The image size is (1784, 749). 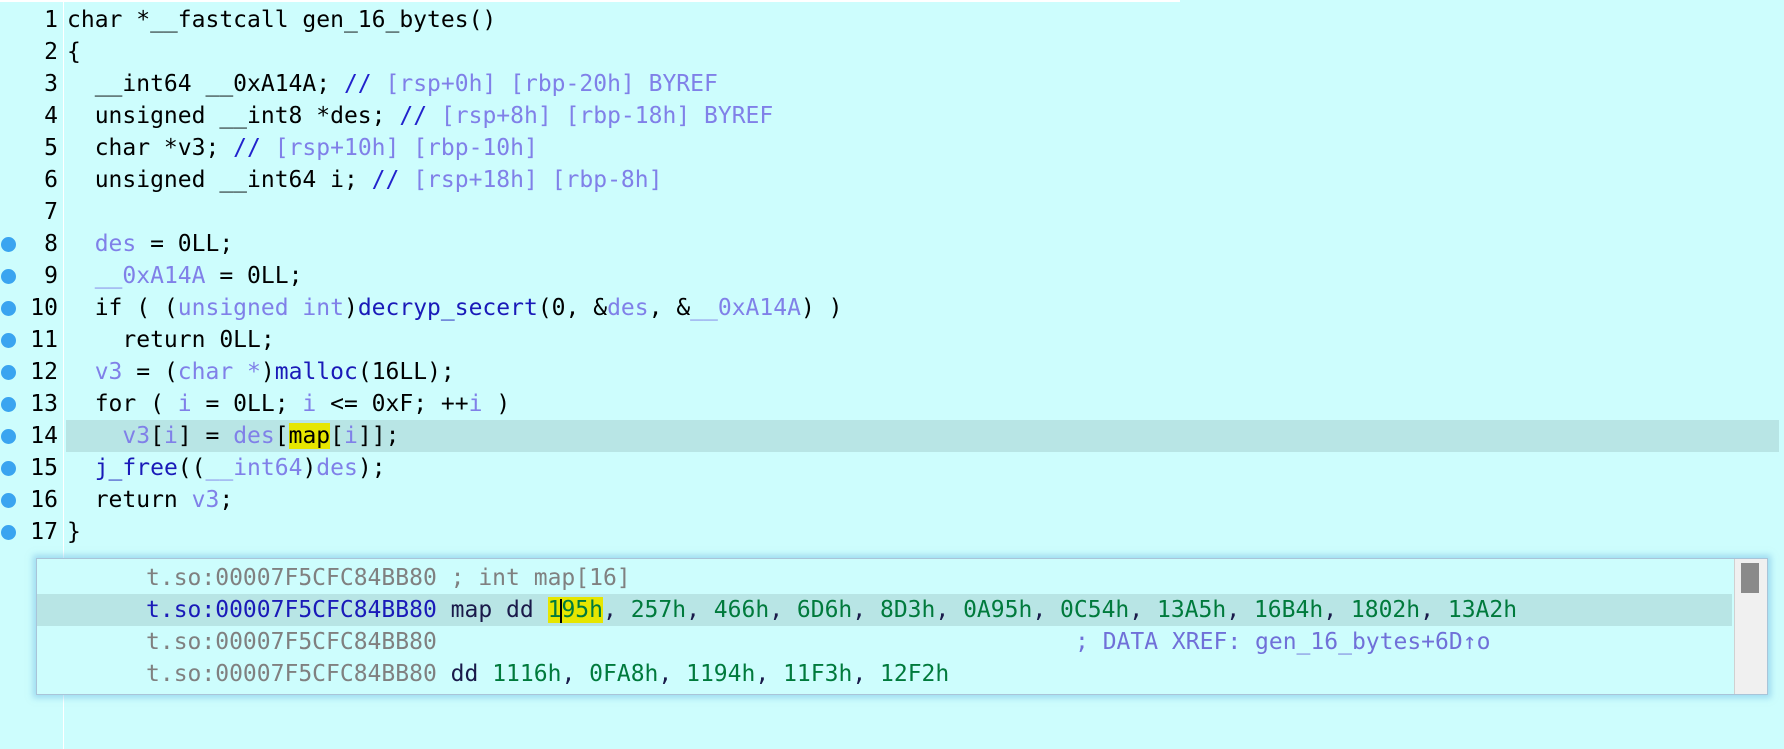 What do you see at coordinates (233, 436) in the screenshot?
I see `code-text: v3[i] = des[map[i]];` at bounding box center [233, 436].